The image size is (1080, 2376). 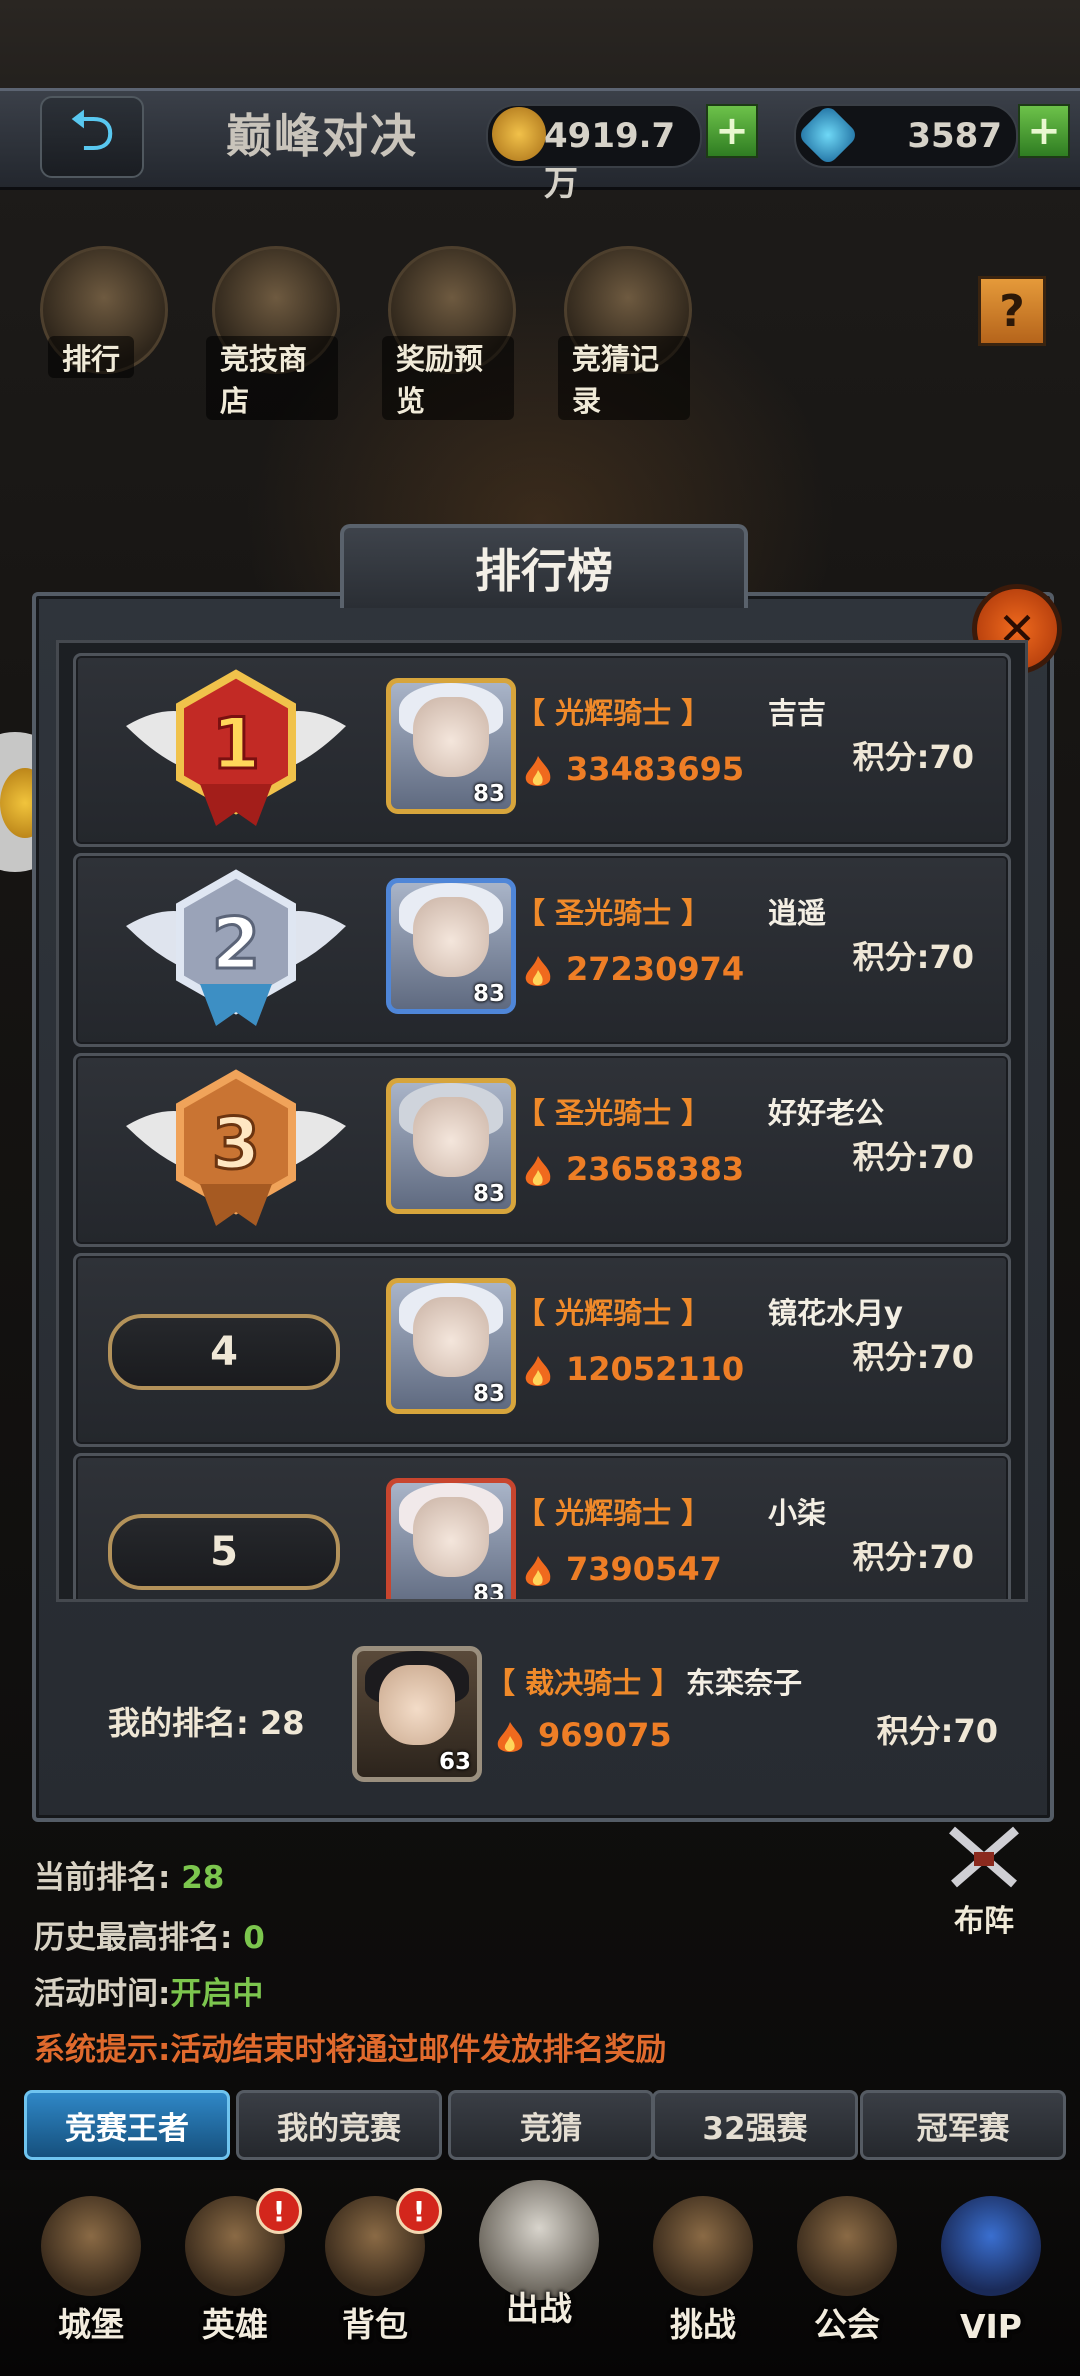 I want to click on my-avatar: 63, so click(x=417, y=1714).